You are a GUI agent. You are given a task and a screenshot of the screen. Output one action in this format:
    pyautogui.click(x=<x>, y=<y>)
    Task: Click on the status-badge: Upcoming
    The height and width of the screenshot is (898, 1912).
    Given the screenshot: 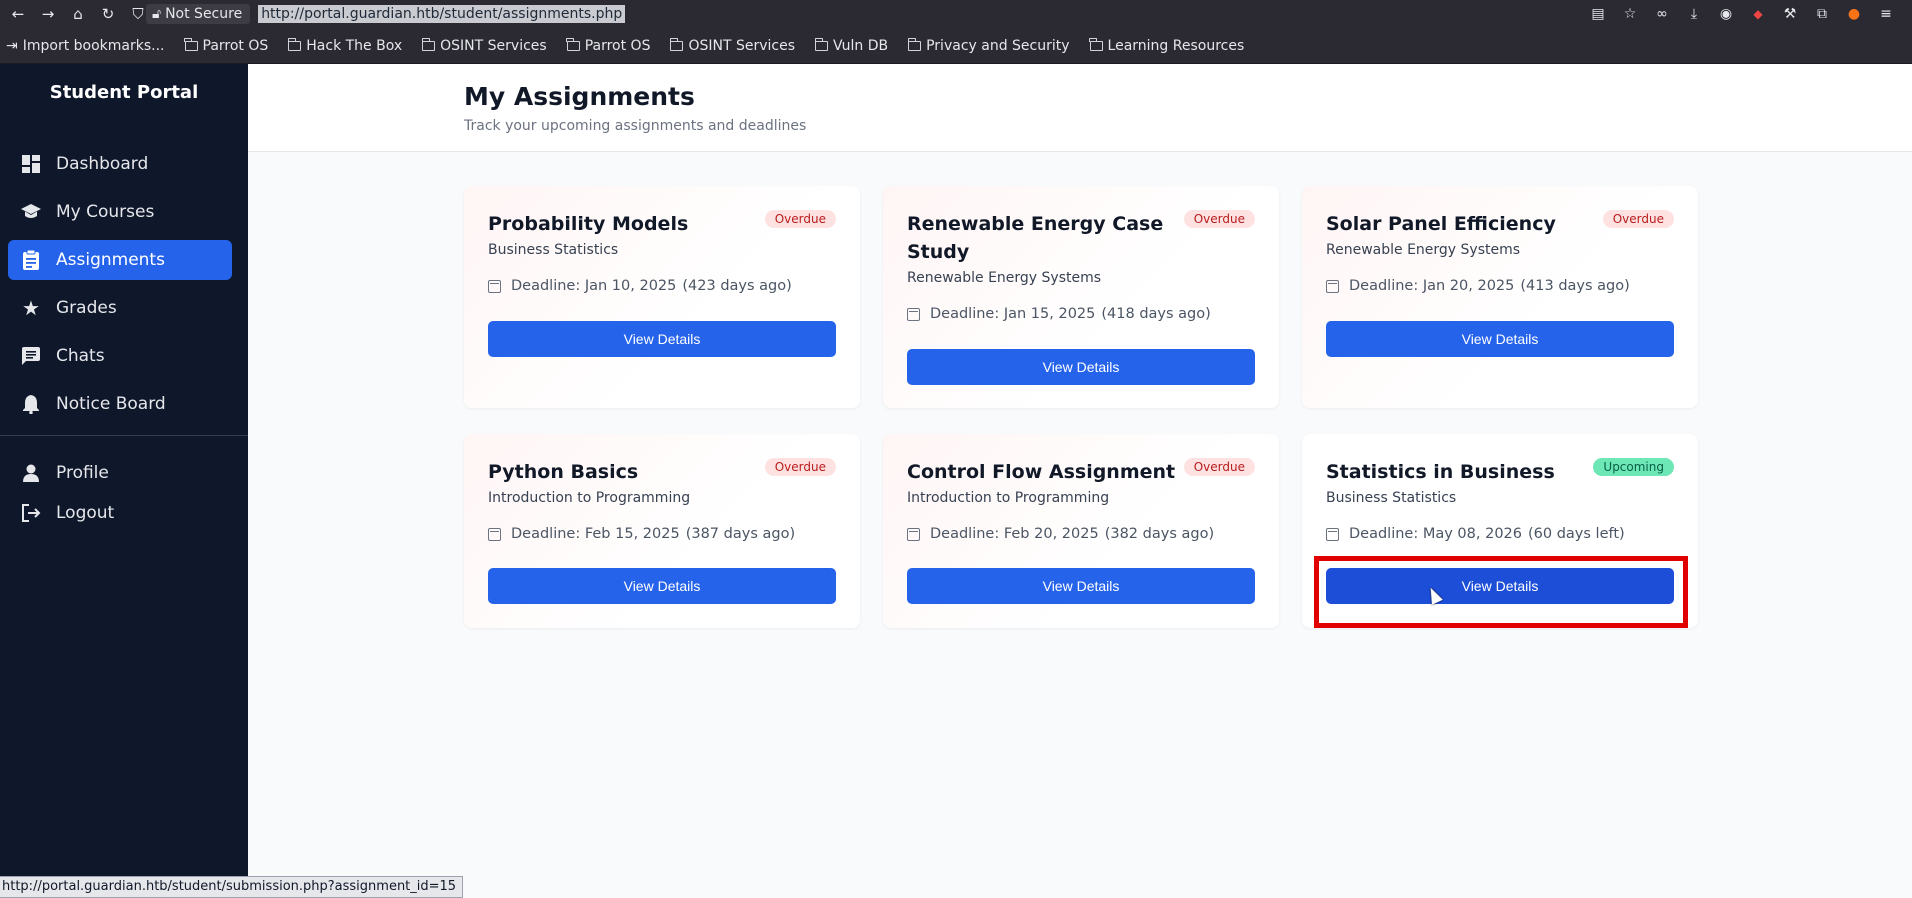 What is the action you would take?
    pyautogui.click(x=1633, y=467)
    